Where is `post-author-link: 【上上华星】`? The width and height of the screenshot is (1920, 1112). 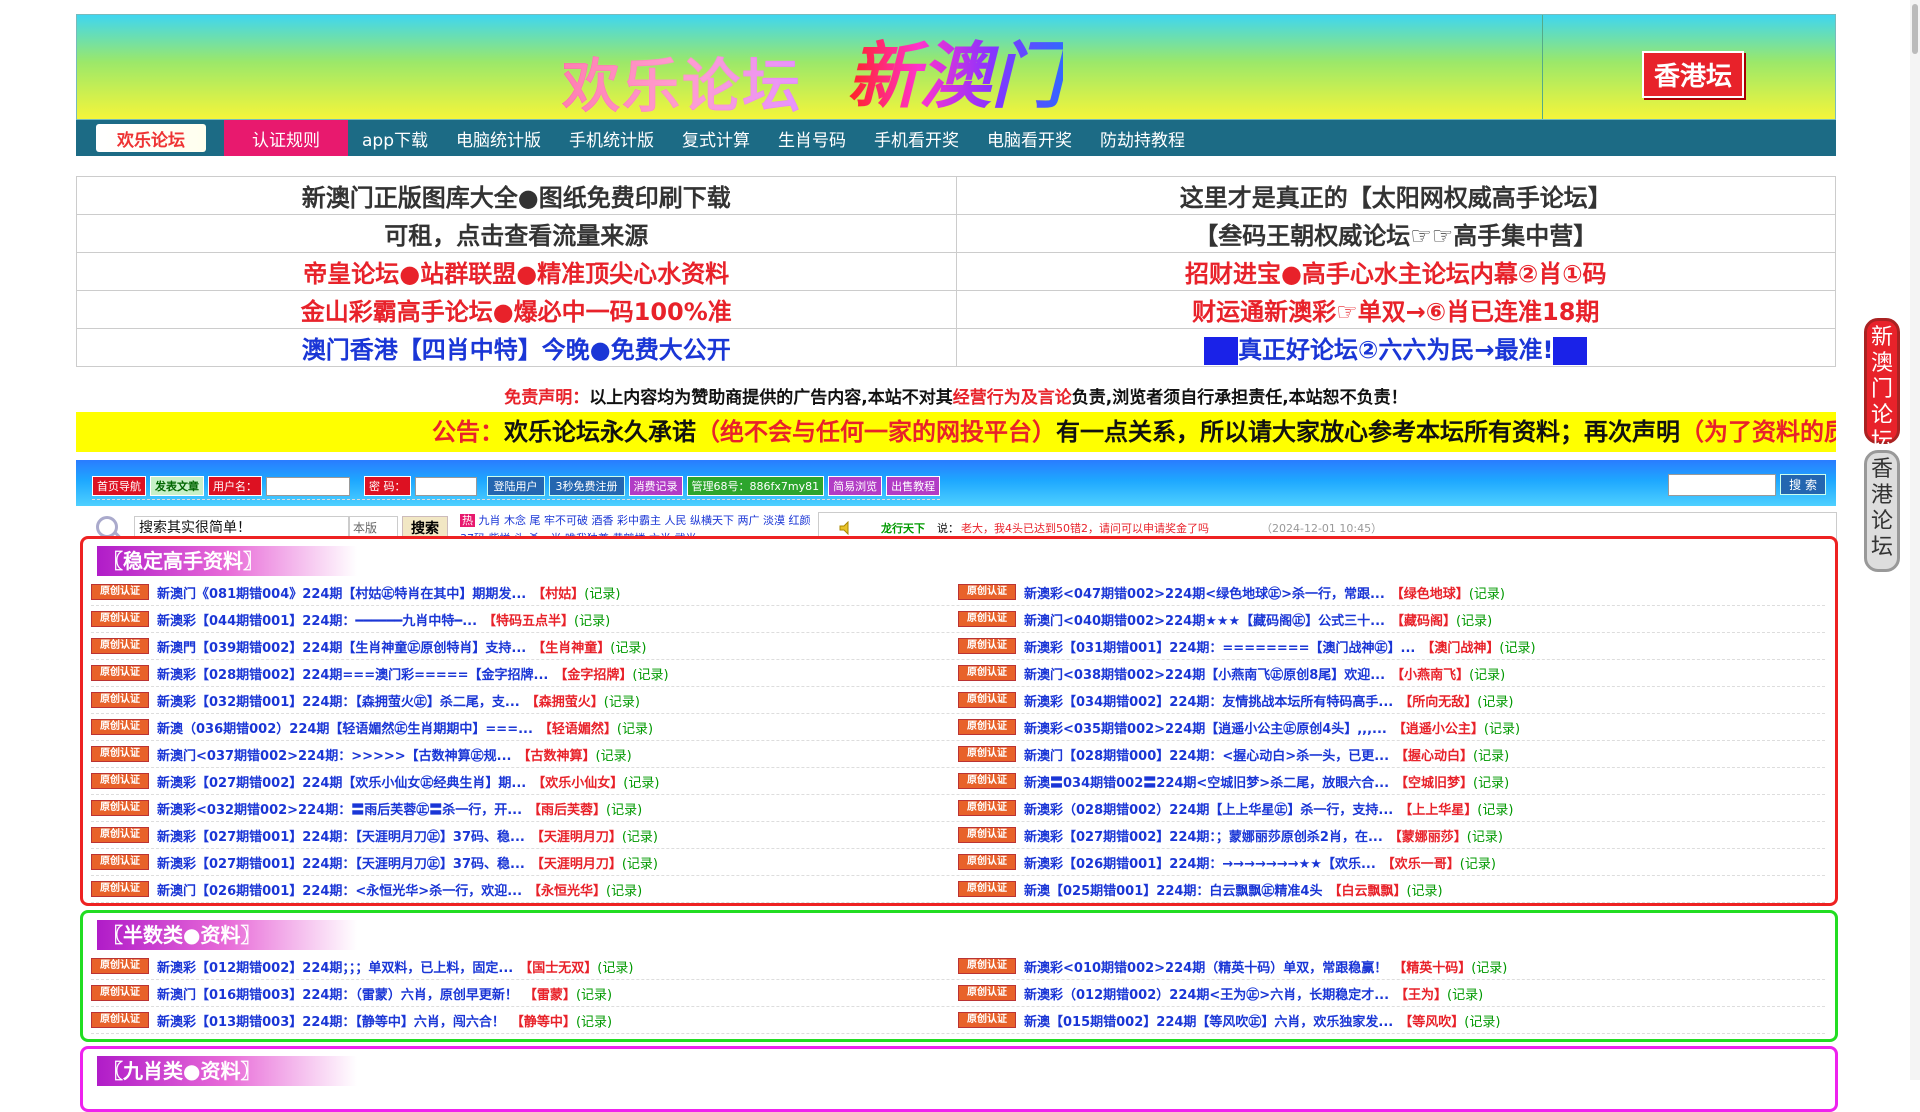
post-author-link: 【上上华星】 is located at coordinates (1438, 808).